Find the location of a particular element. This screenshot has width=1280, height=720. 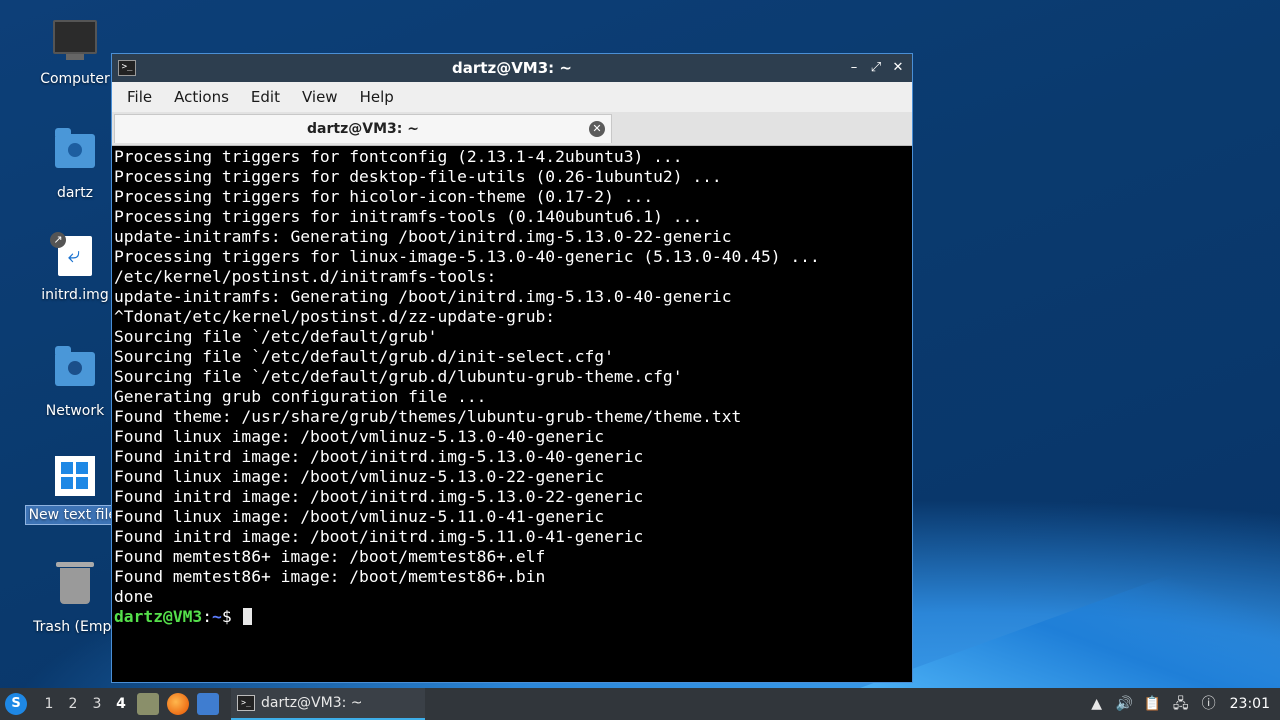

terminal-line: Sourcing file `/etc/default/grub' is located at coordinates (276, 336).